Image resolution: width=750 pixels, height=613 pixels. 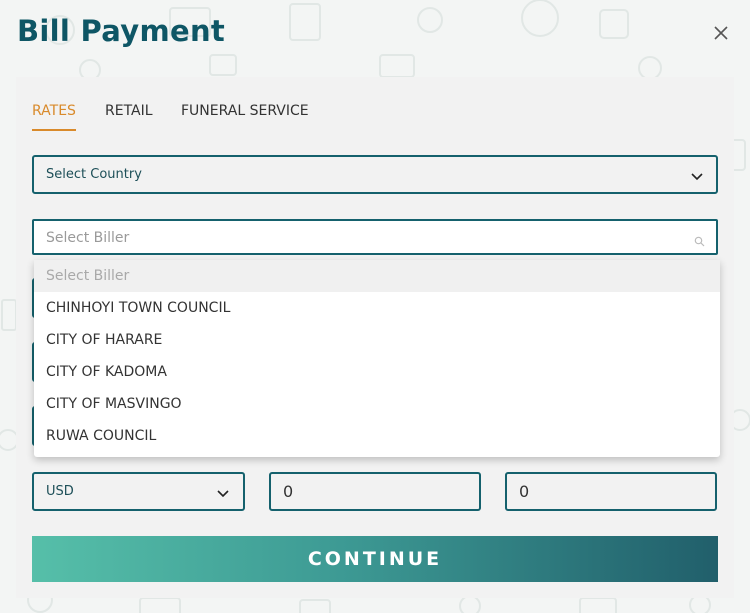 What do you see at coordinates (721, 37) in the screenshot?
I see `close-icon` at bounding box center [721, 37].